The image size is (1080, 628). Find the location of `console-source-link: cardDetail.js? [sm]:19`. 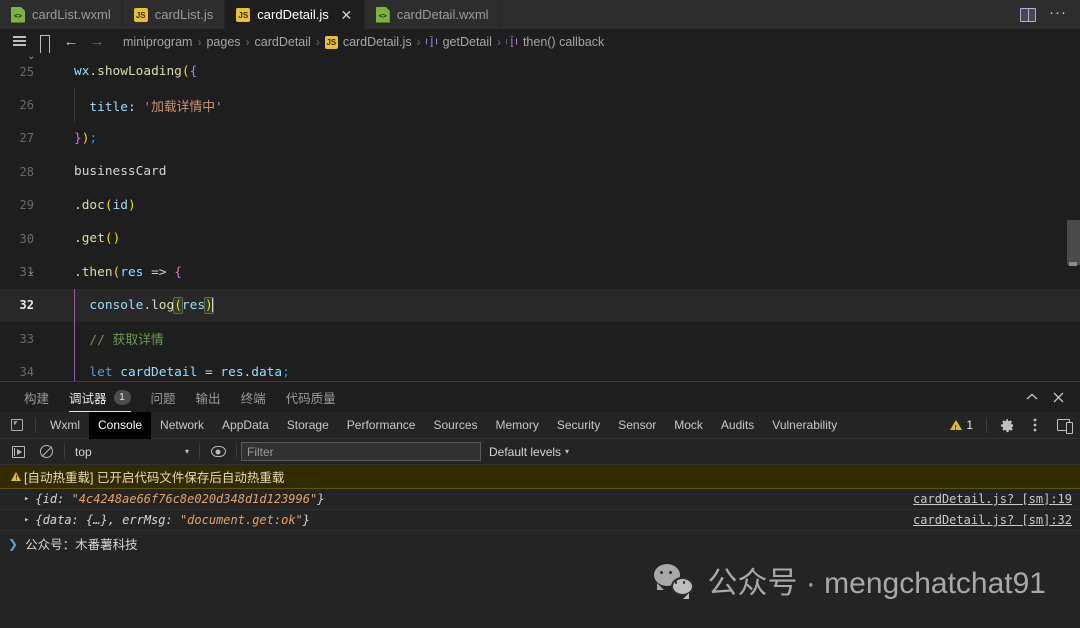

console-source-link: cardDetail.js? [sm]:19 is located at coordinates (992, 499).